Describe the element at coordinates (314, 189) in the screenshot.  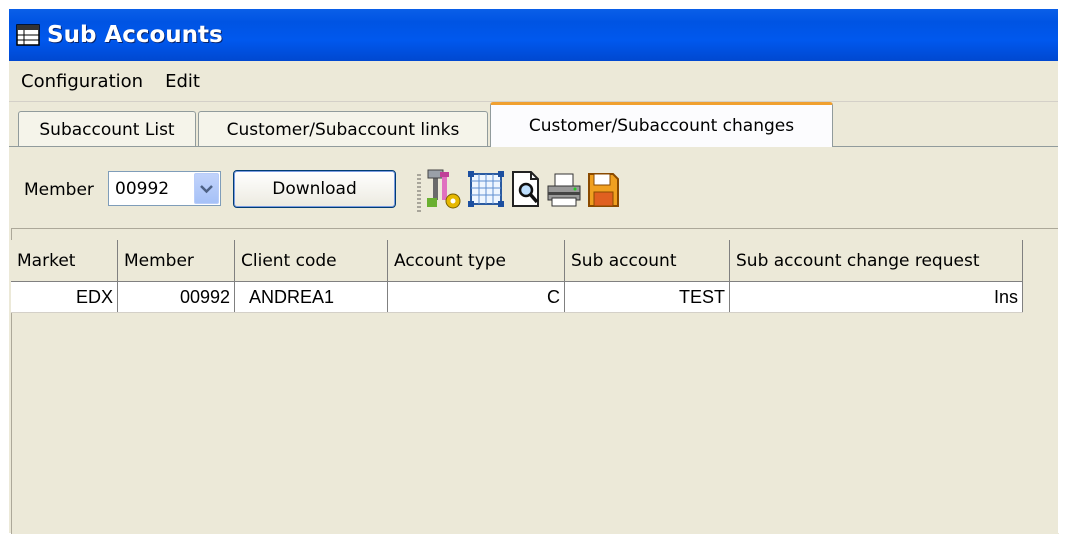
I see `download-button: Download` at that location.